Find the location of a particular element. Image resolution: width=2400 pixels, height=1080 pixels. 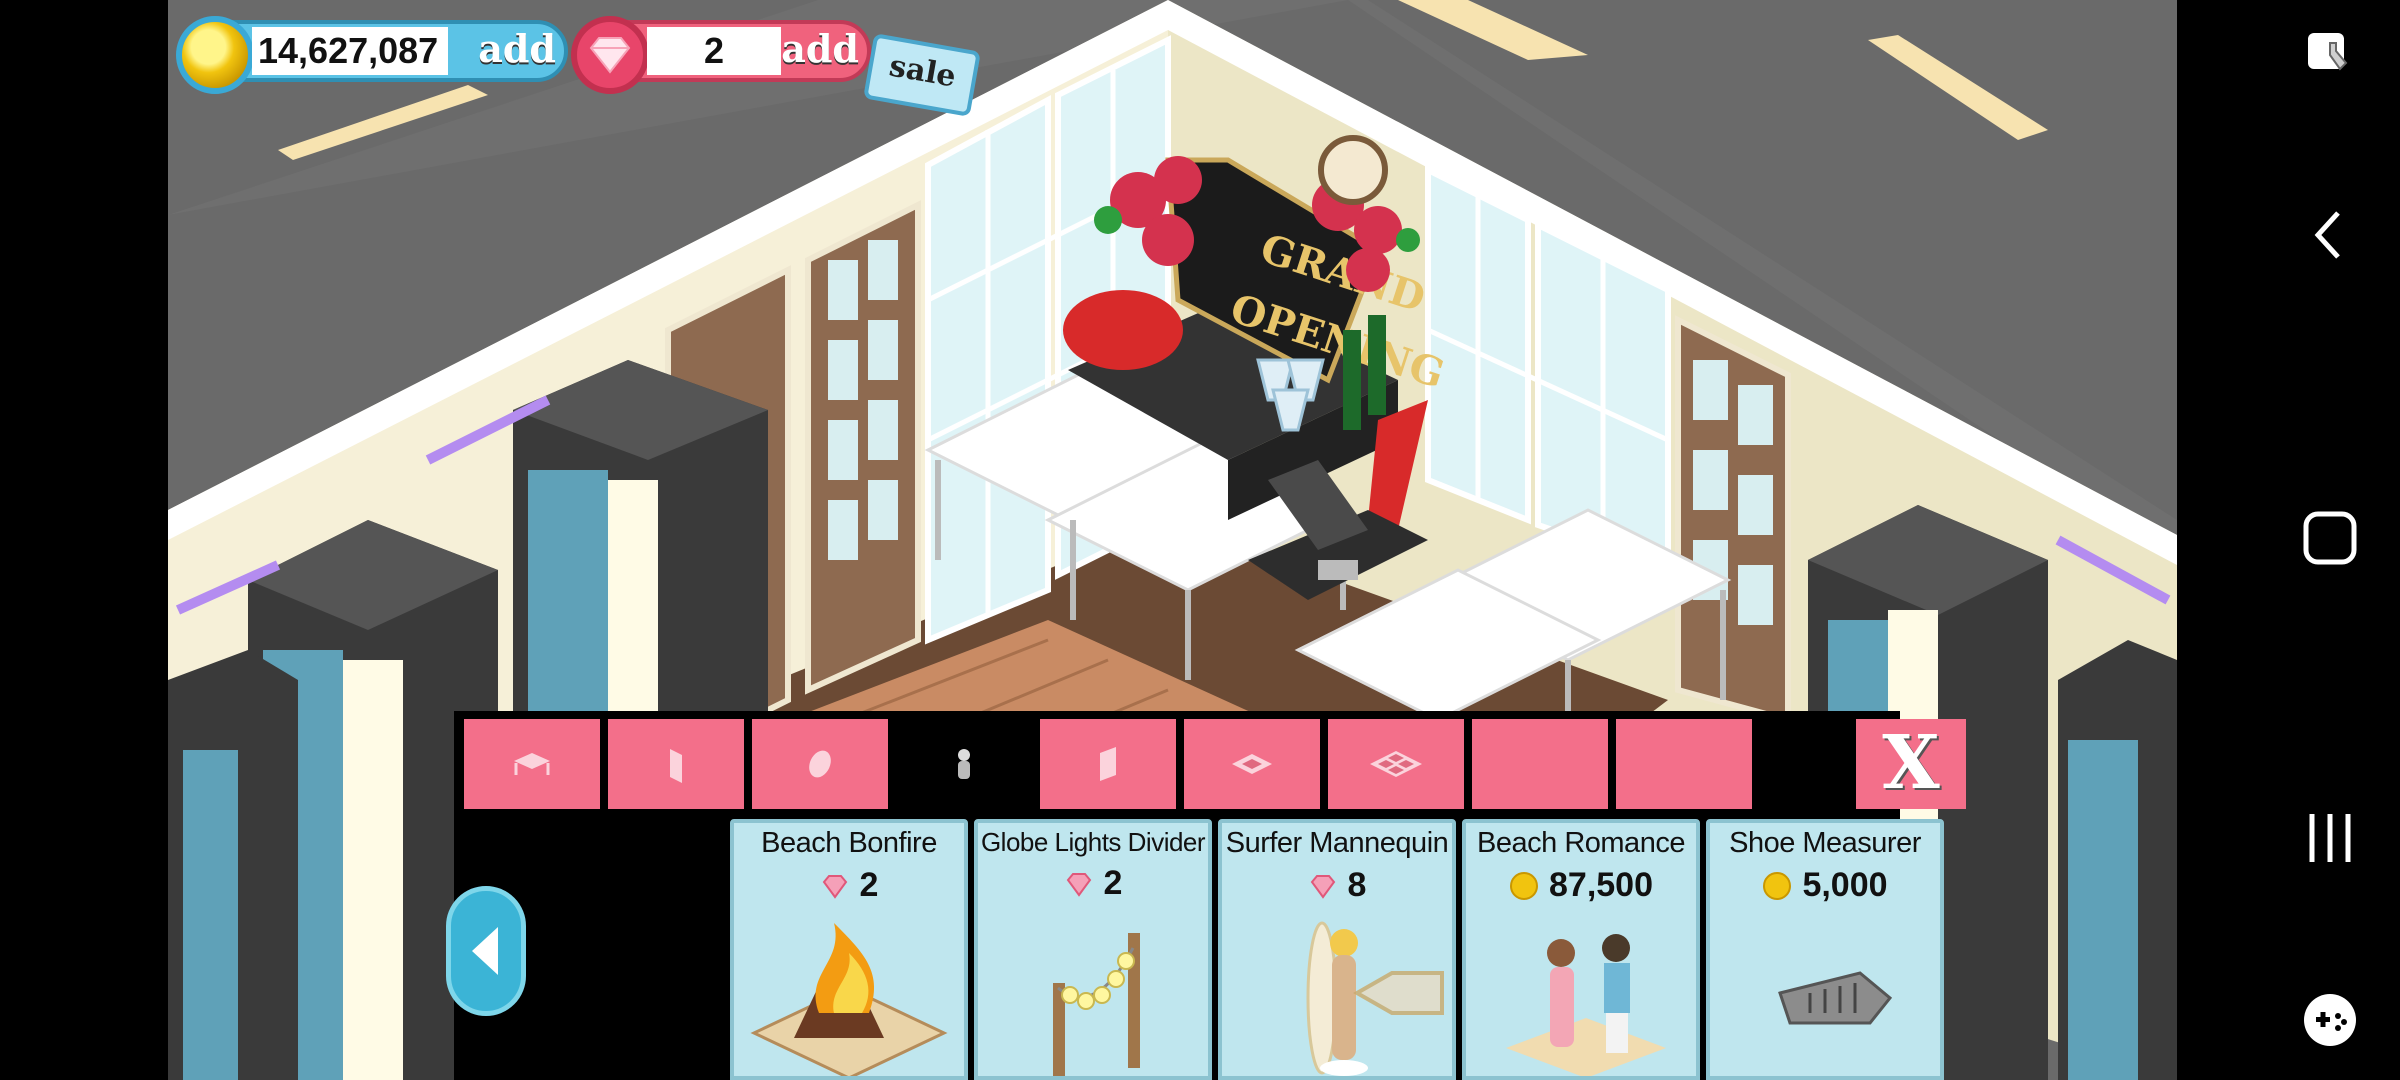

item-name: Shoe Measurer is located at coordinates (1825, 843).